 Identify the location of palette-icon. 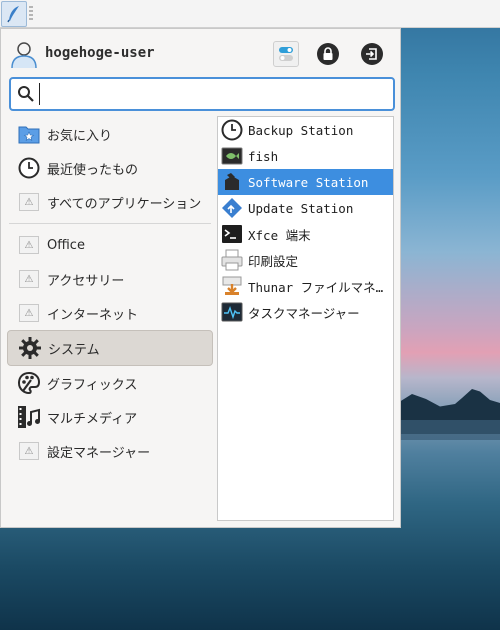
(29, 383).